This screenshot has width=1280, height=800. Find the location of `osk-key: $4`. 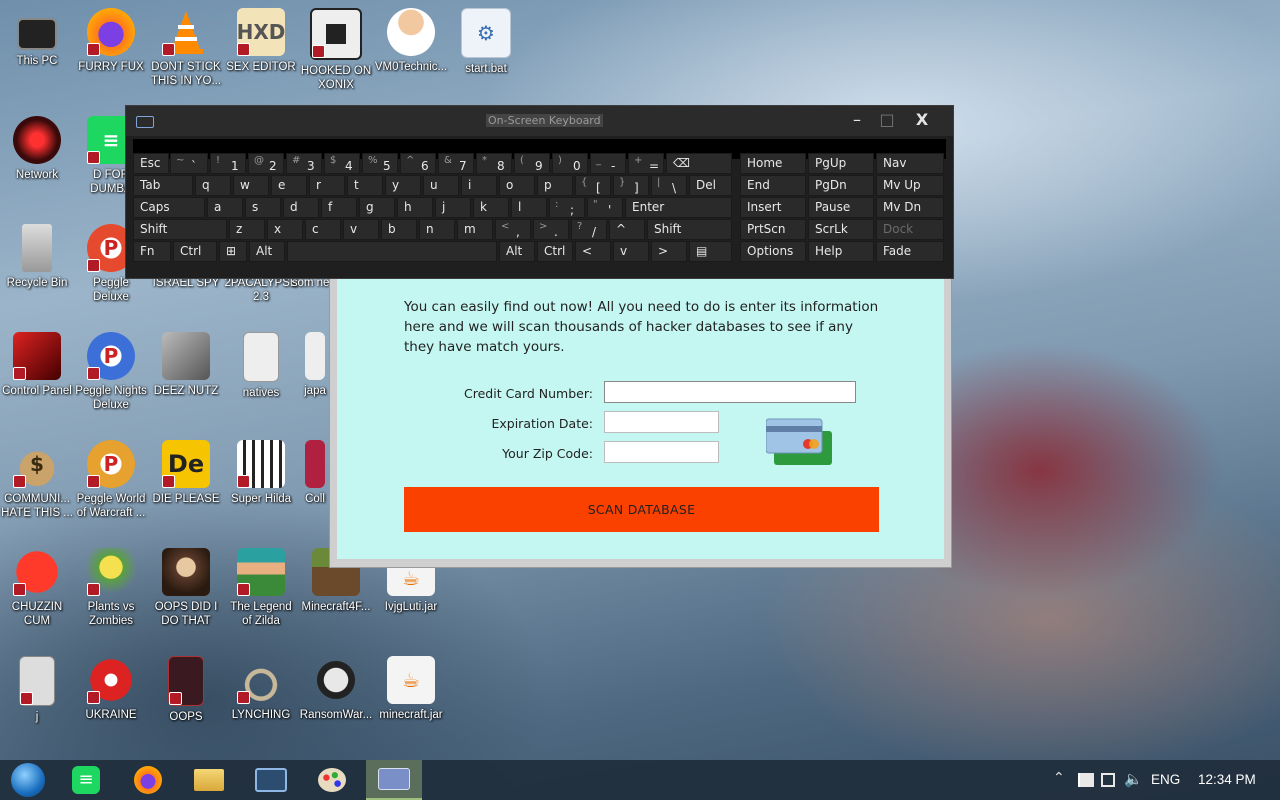

osk-key: $4 is located at coordinates (342, 163).